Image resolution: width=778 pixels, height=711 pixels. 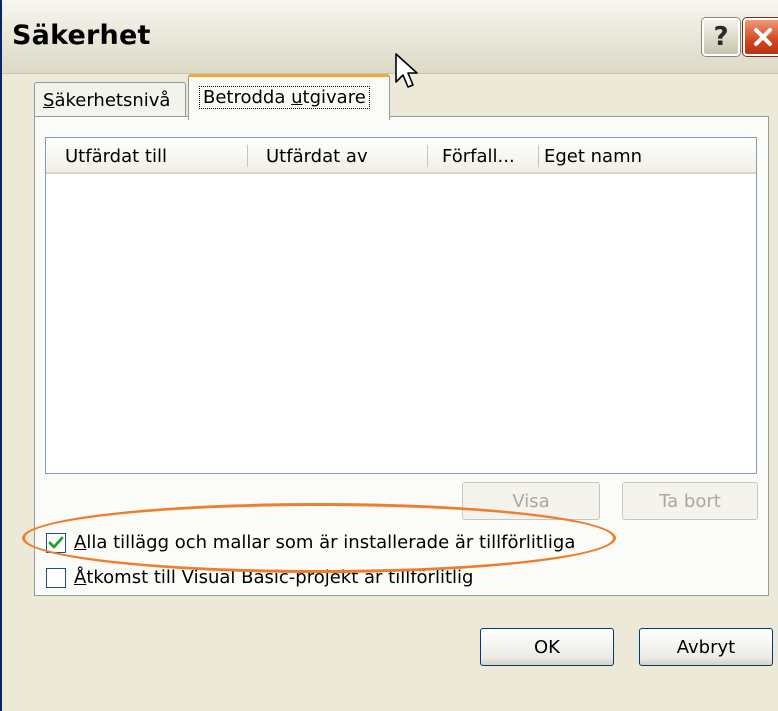 What do you see at coordinates (390, 37) in the screenshot?
I see `title-bar: Säkerhet ?` at bounding box center [390, 37].